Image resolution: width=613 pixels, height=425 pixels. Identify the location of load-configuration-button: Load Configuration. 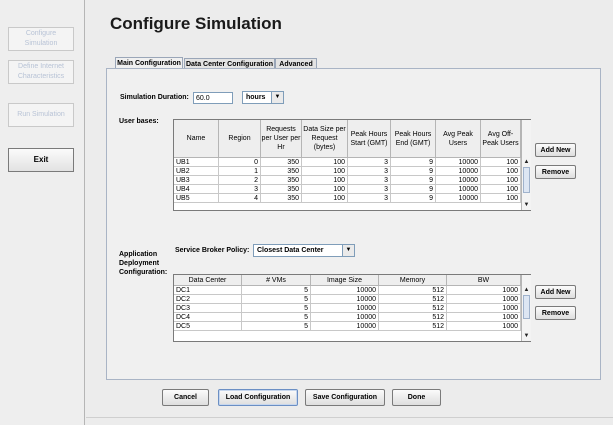
(258, 397).